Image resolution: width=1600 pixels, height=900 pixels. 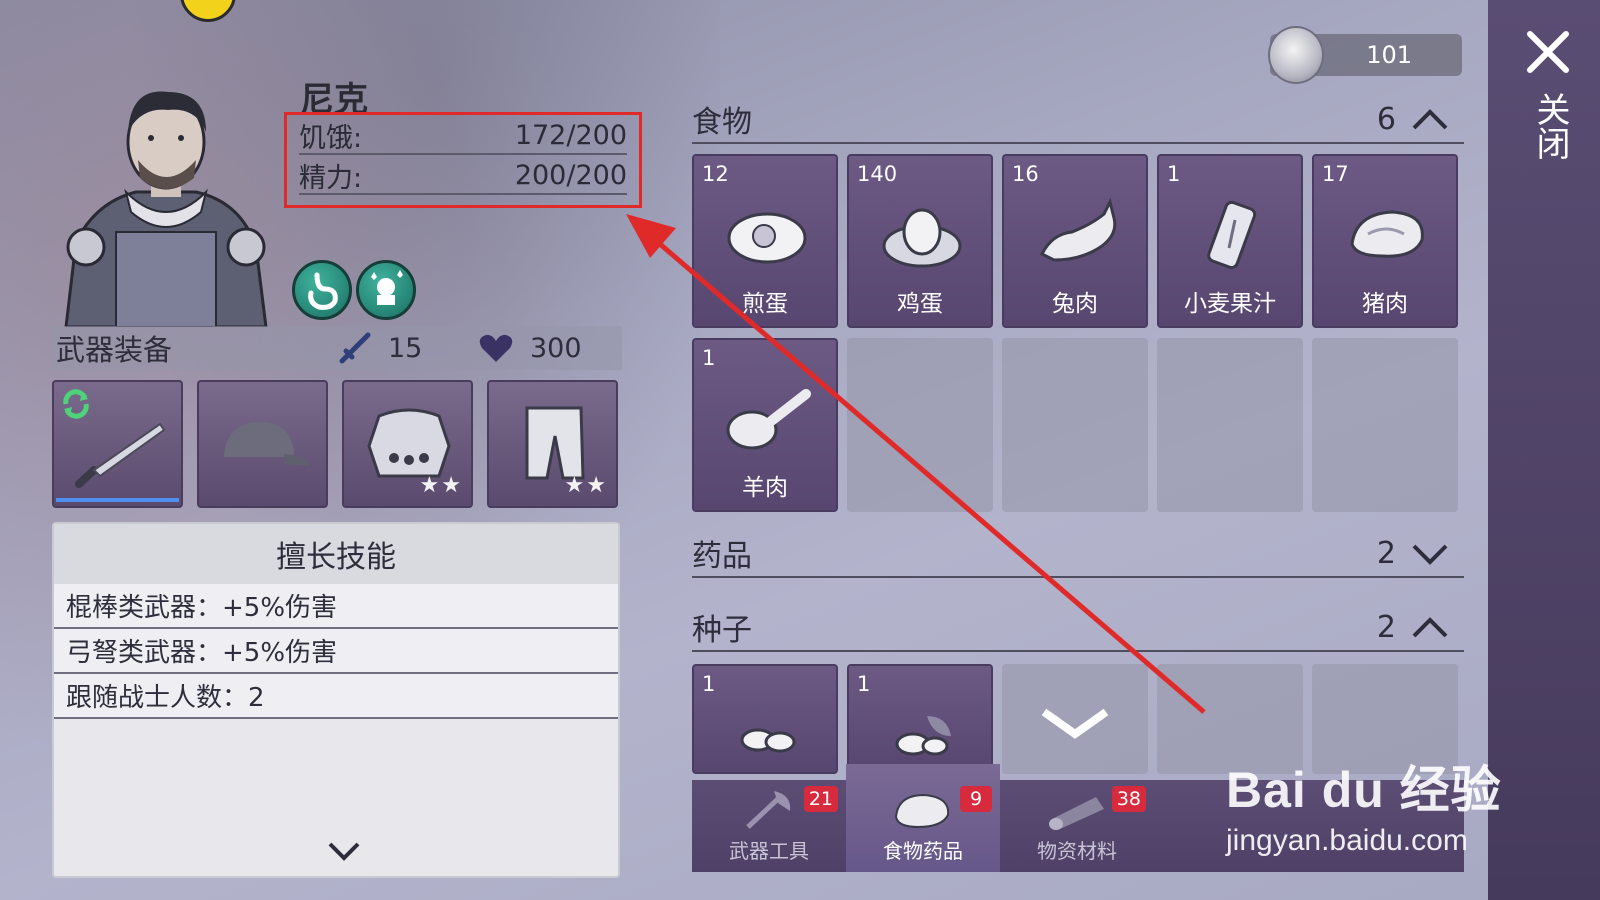 I want to click on health-stat: 300, so click(x=530, y=348).